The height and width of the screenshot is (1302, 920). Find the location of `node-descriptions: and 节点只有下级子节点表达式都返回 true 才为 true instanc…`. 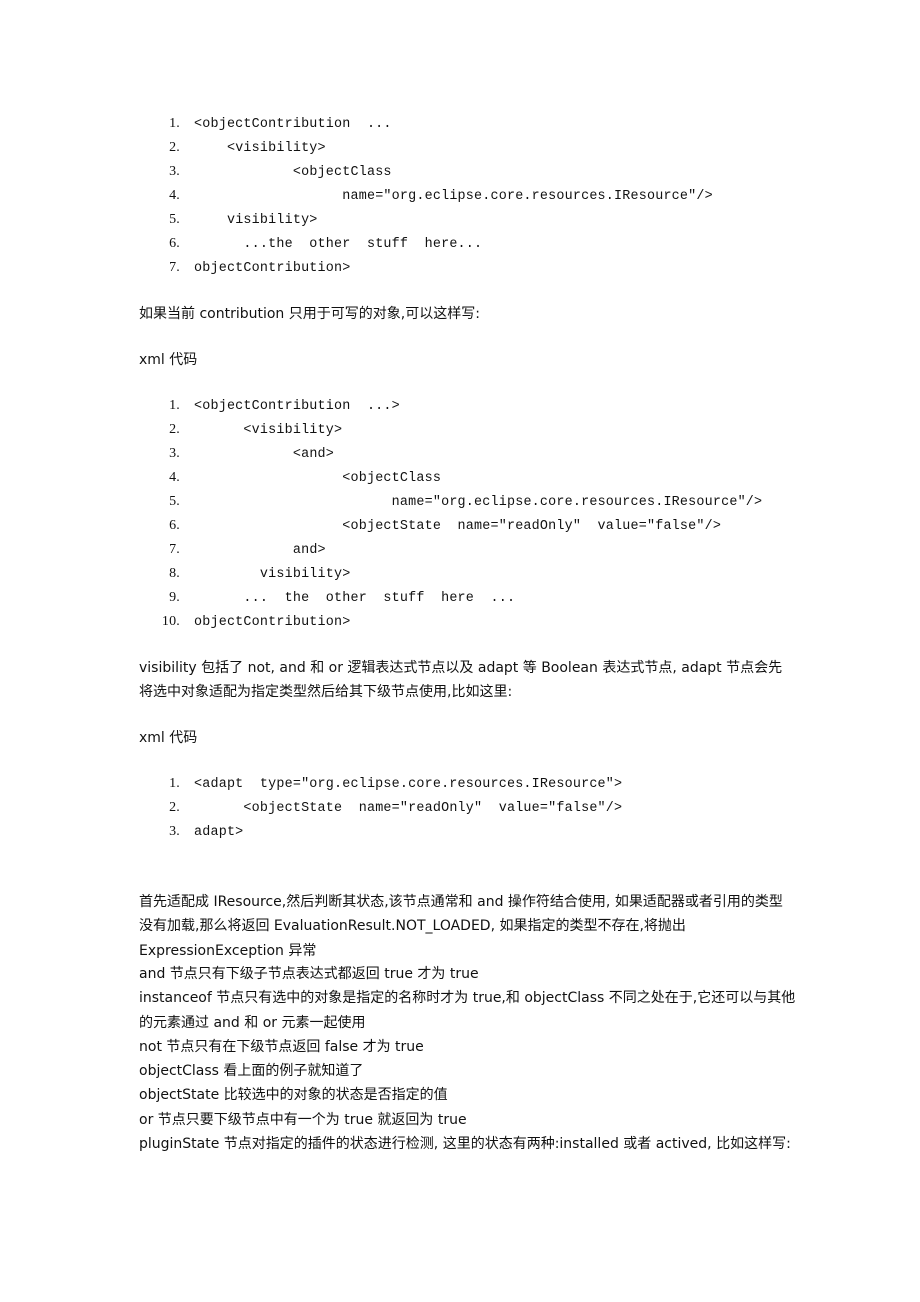

node-descriptions: and 节点只有下级子节点表达式都返回 true 才为 true instanc… is located at coordinates (469, 1059).